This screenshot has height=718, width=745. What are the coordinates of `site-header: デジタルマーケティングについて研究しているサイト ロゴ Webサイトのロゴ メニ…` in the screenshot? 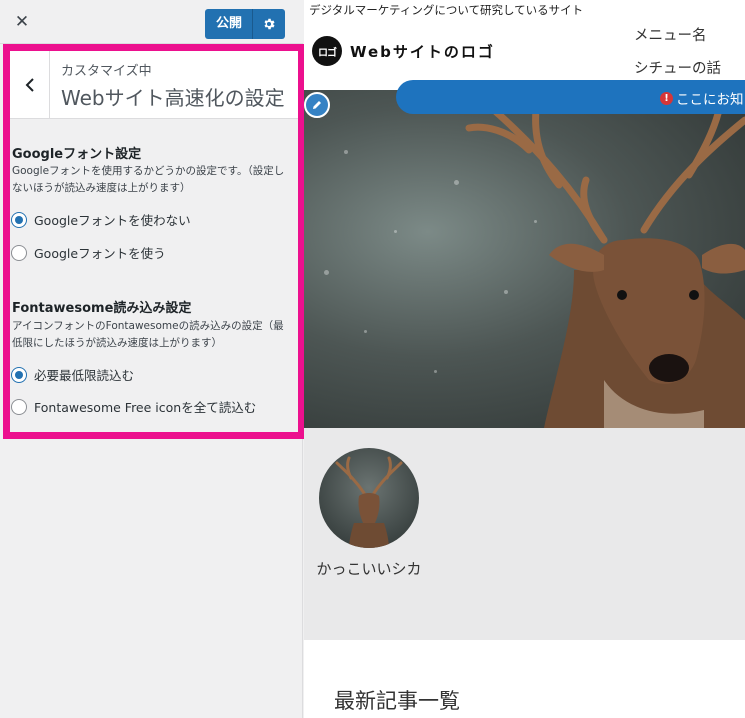 It's located at (524, 45).